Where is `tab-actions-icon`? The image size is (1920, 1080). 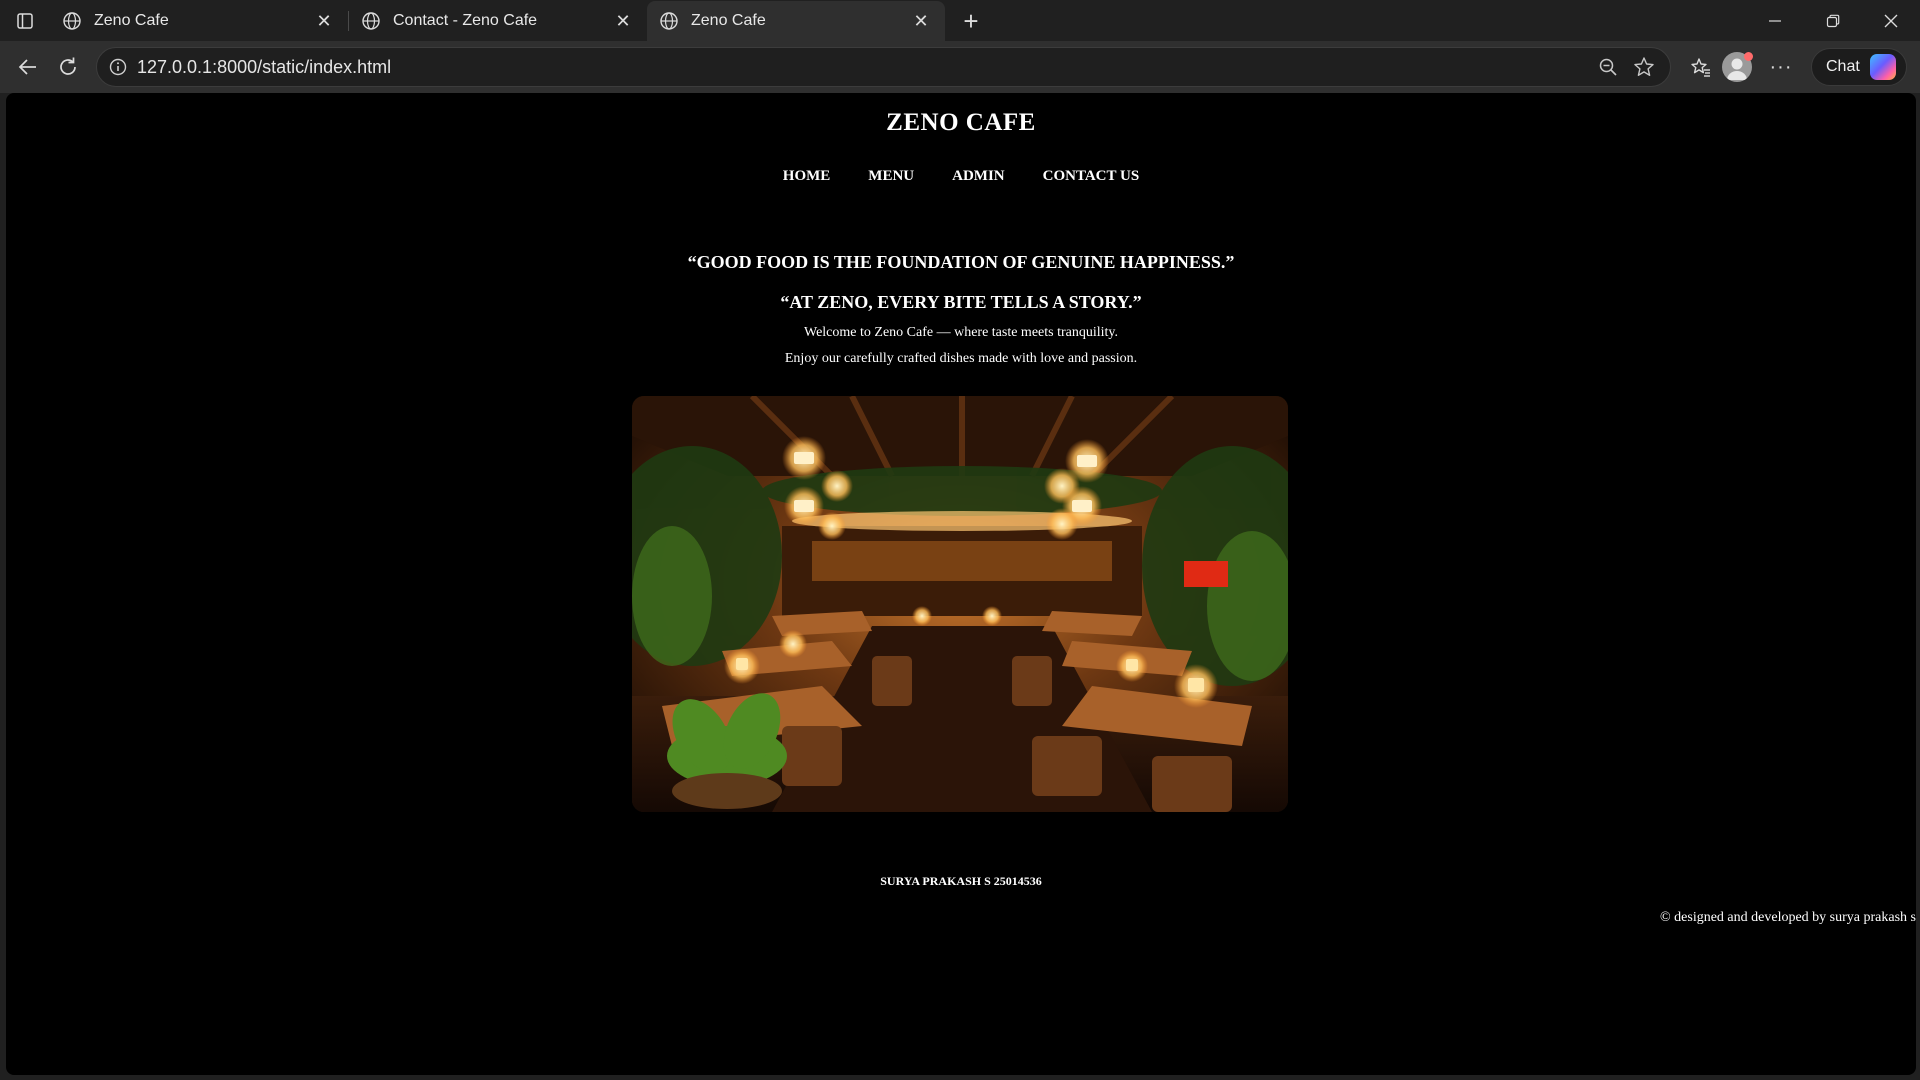 tab-actions-icon is located at coordinates (25, 20).